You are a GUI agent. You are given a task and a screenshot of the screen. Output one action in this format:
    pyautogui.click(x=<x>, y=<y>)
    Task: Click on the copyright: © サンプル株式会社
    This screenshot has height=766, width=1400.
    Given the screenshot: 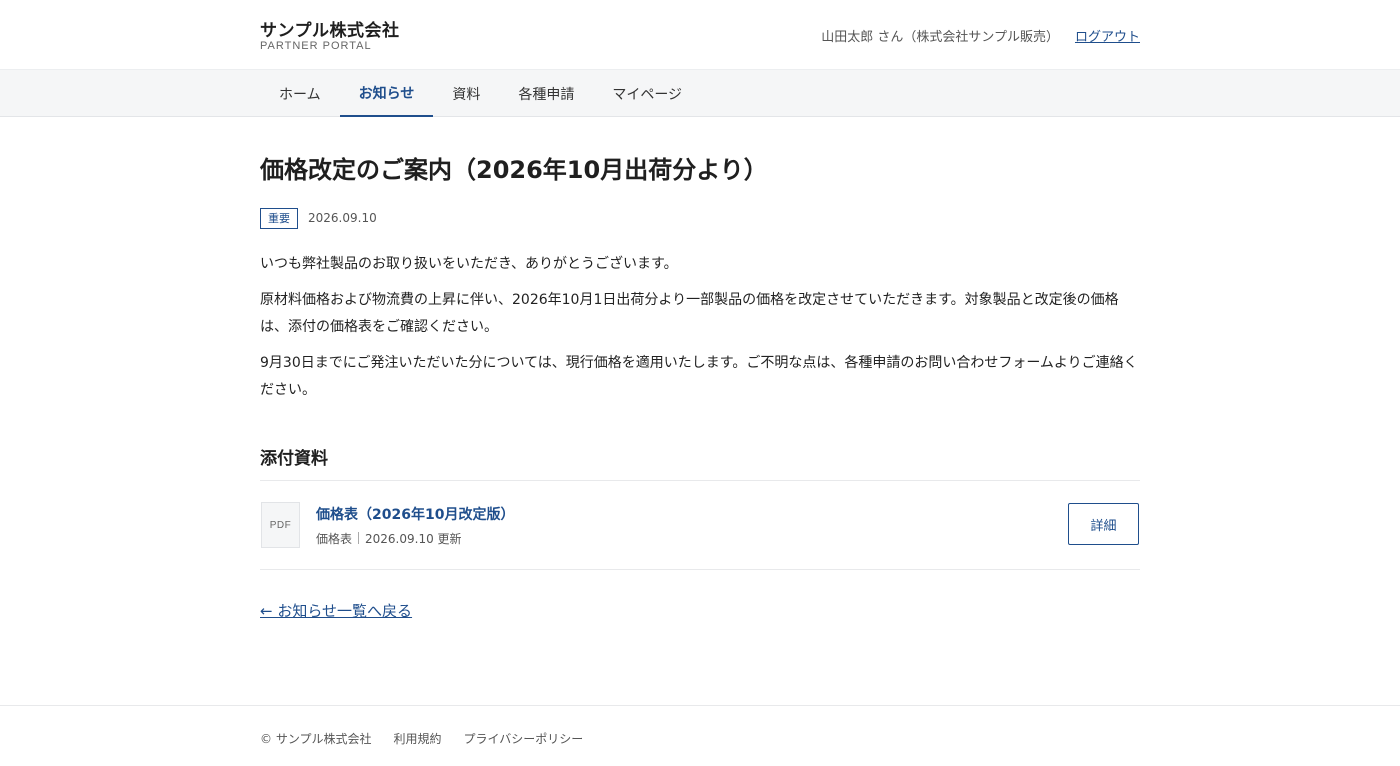 What is the action you would take?
    pyautogui.click(x=316, y=739)
    